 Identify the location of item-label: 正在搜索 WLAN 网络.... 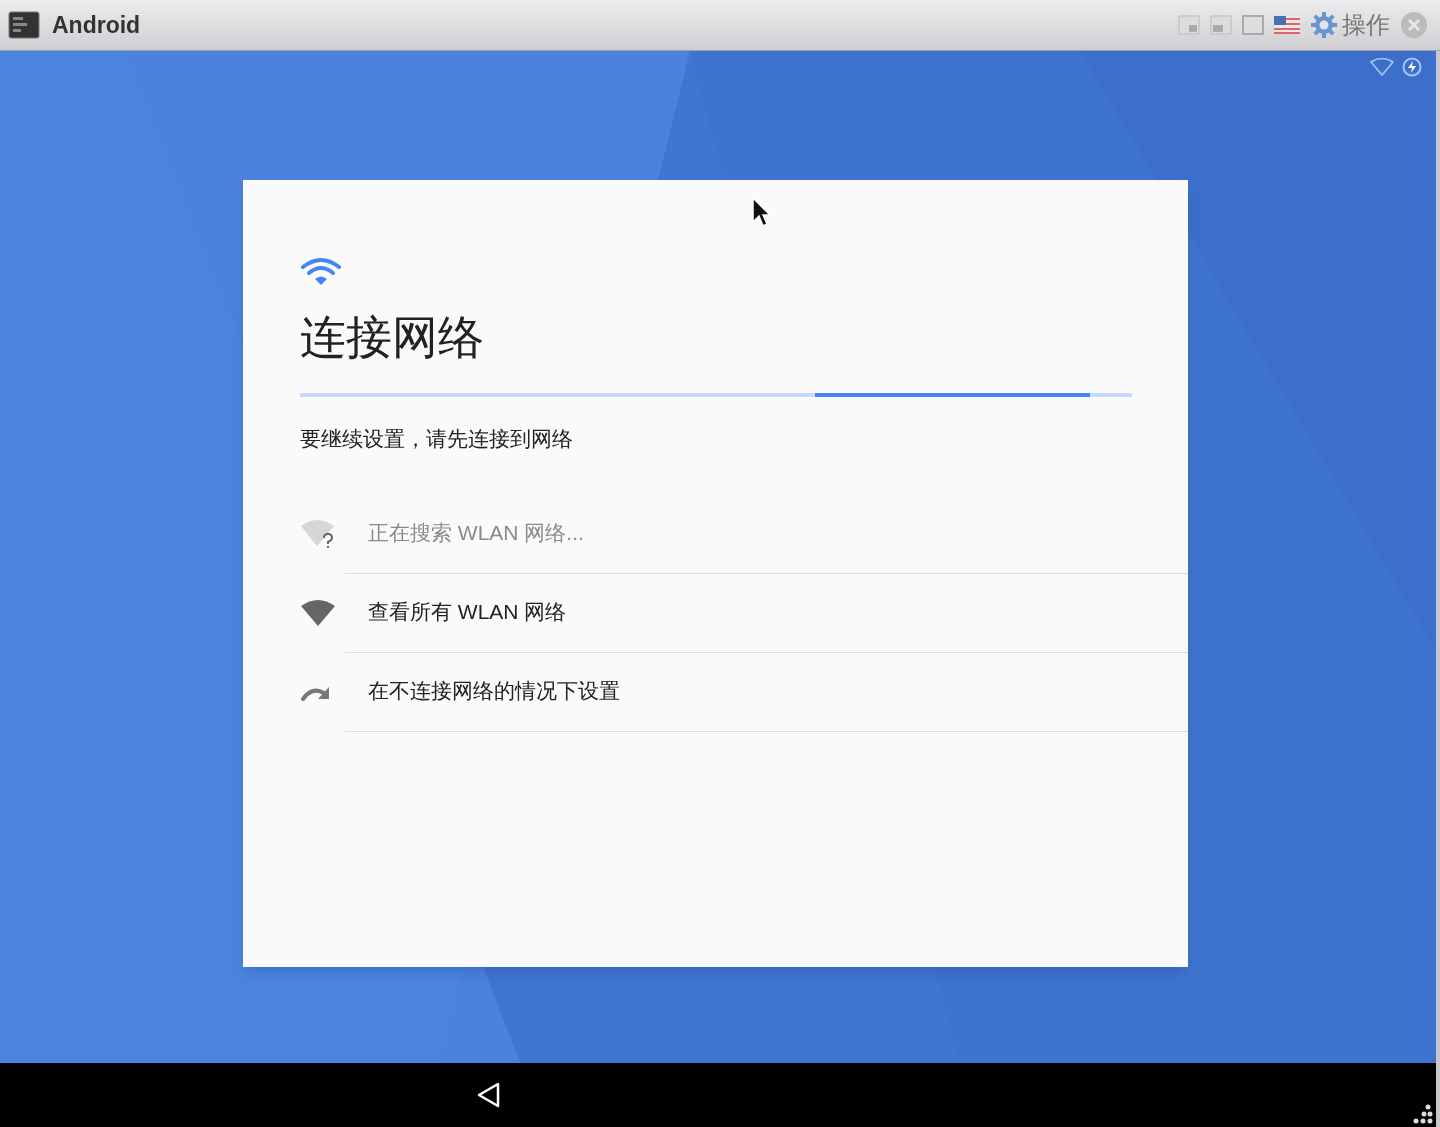
(476, 533).